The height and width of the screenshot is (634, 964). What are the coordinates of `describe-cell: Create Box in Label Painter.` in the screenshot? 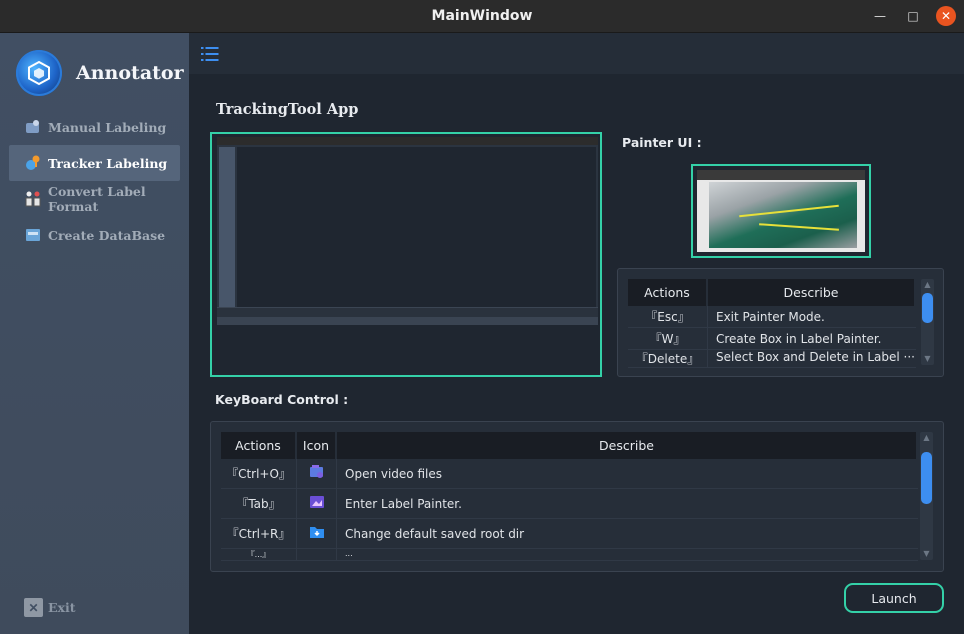 It's located at (812, 339).